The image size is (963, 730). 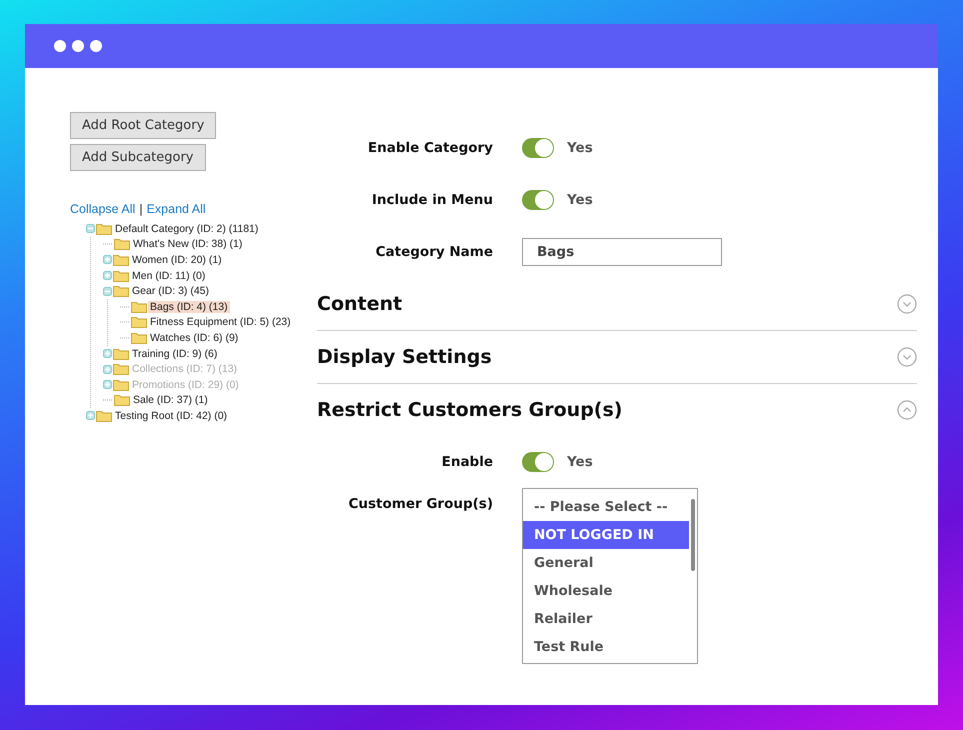 I want to click on tree-item: Sale (ID: 37) (1), so click(x=170, y=400).